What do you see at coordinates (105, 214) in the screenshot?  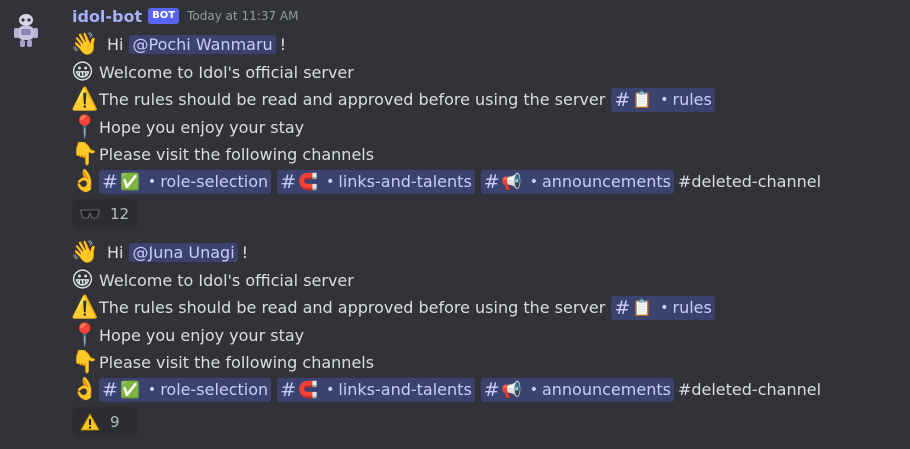 I see `reaction-button: 12` at bounding box center [105, 214].